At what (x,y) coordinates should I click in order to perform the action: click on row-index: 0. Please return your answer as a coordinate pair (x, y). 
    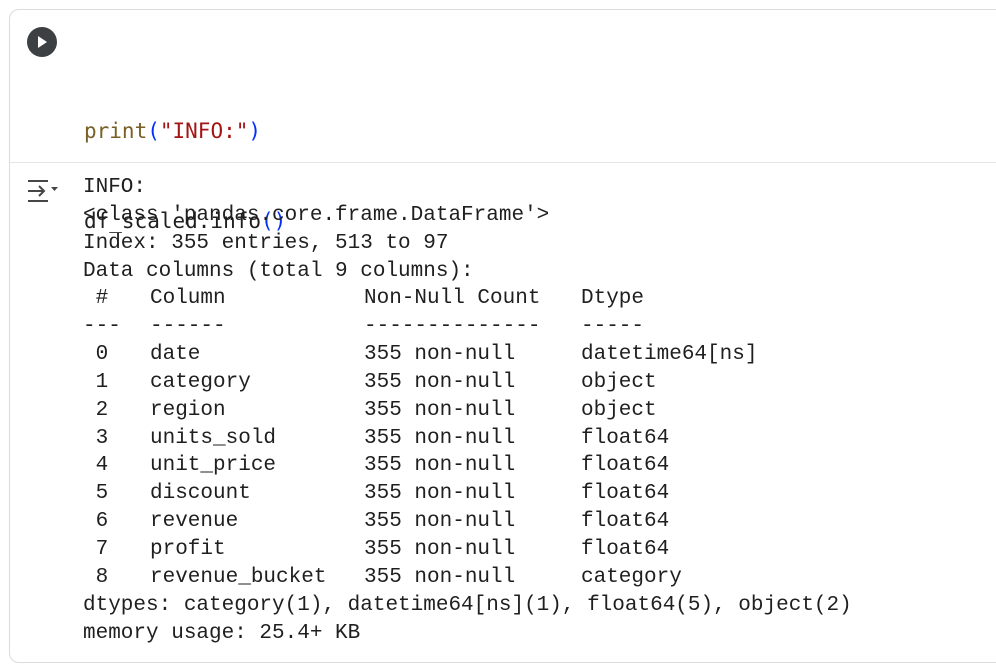
    Looking at the image, I should click on (102, 355).